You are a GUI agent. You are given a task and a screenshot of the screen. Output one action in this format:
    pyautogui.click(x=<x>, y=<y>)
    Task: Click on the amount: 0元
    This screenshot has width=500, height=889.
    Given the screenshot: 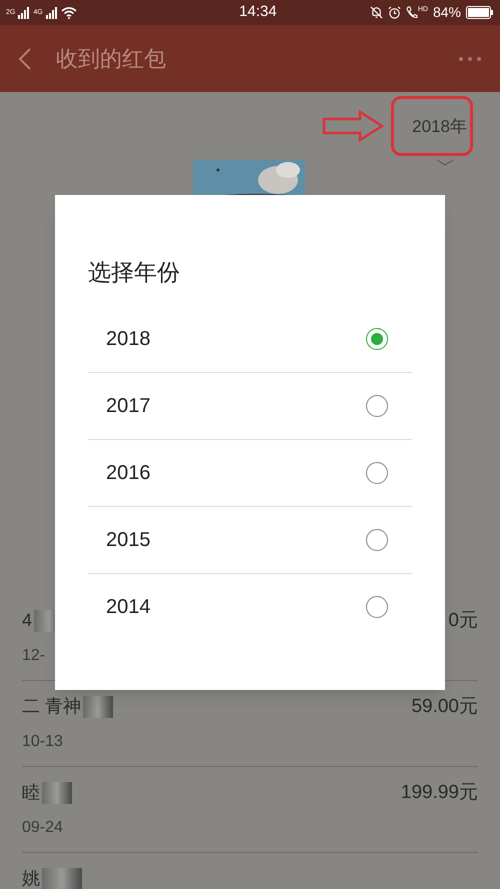 What is the action you would take?
    pyautogui.click(x=463, y=621)
    